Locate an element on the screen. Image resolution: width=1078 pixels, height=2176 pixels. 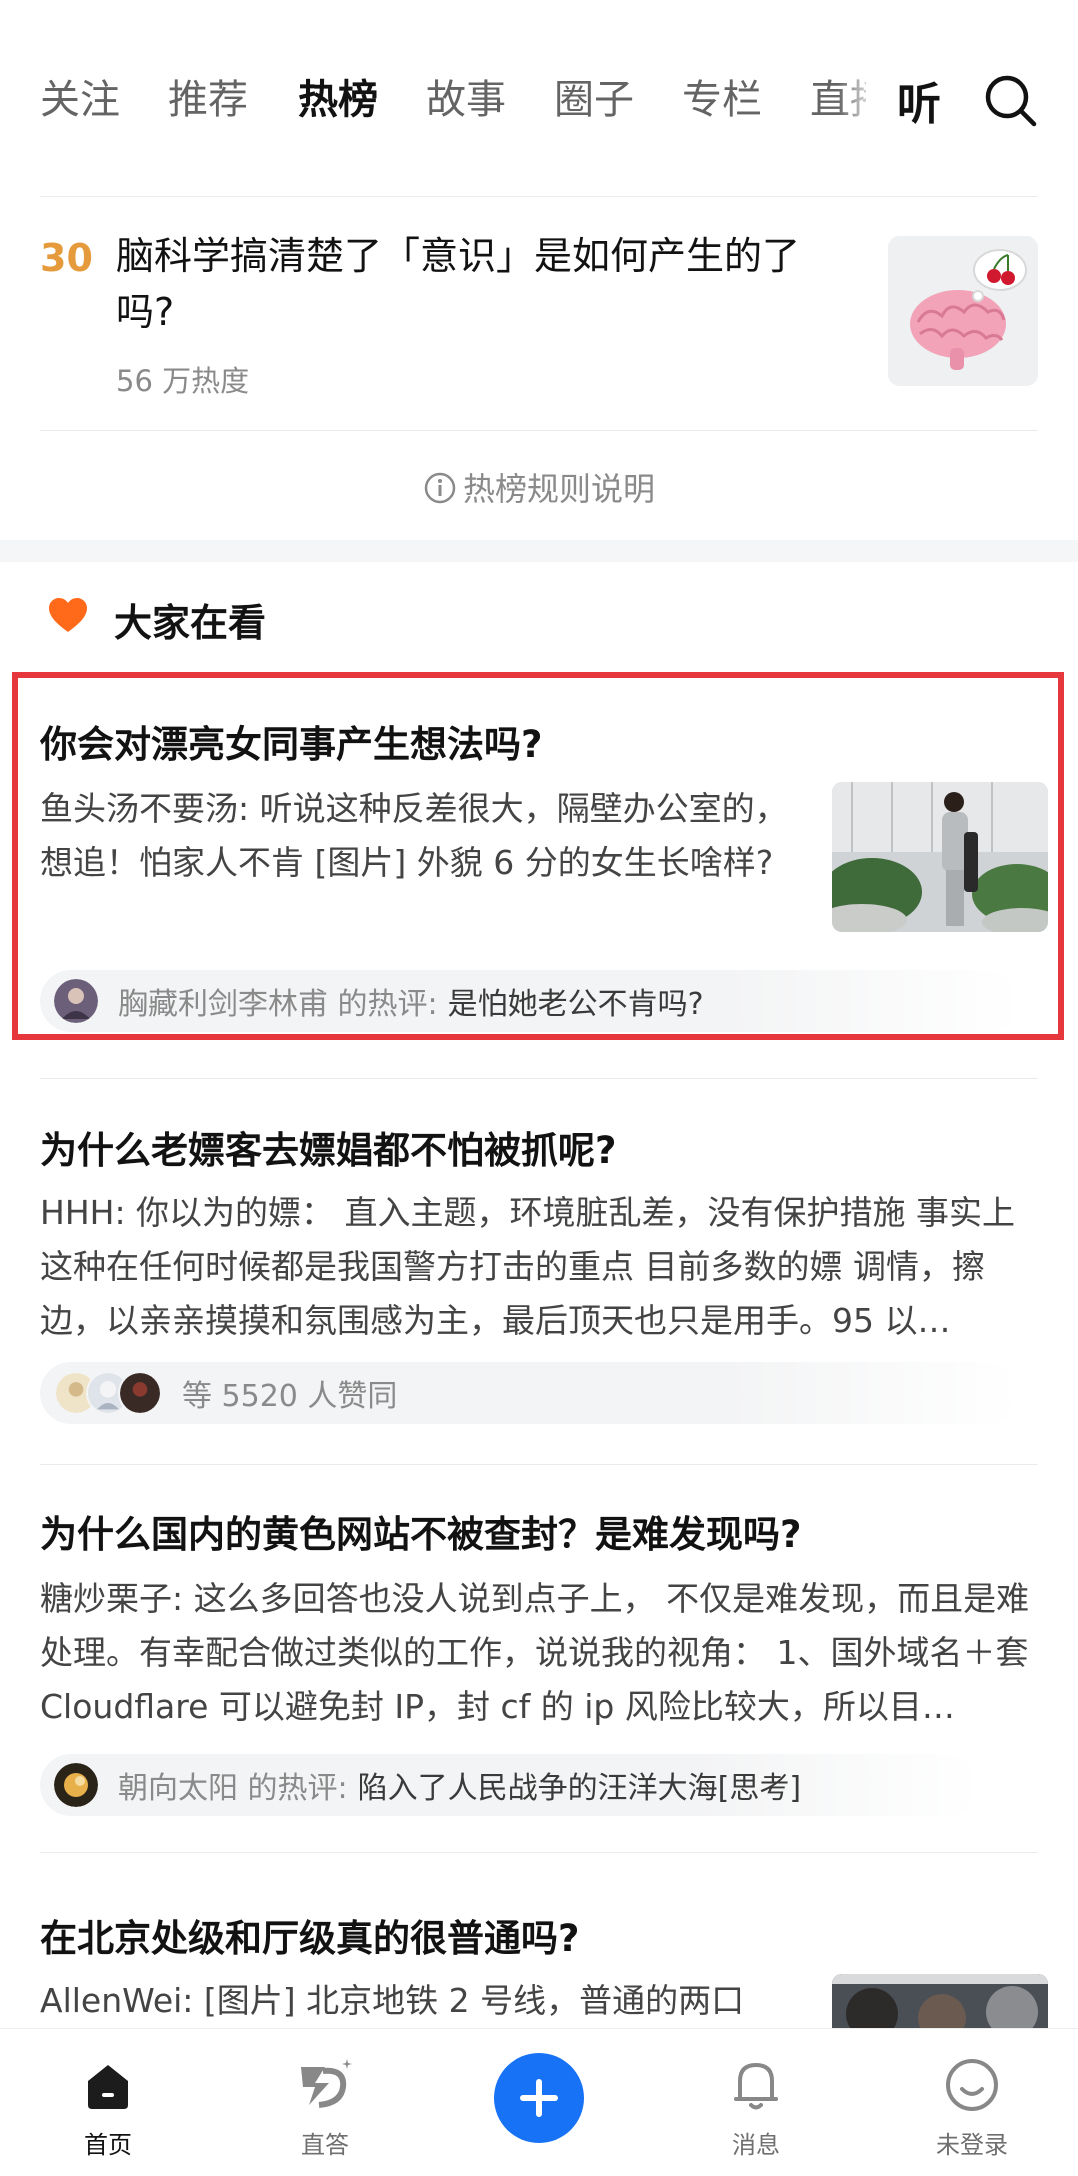
nav-home: 首页 is located at coordinates (108, 2094).